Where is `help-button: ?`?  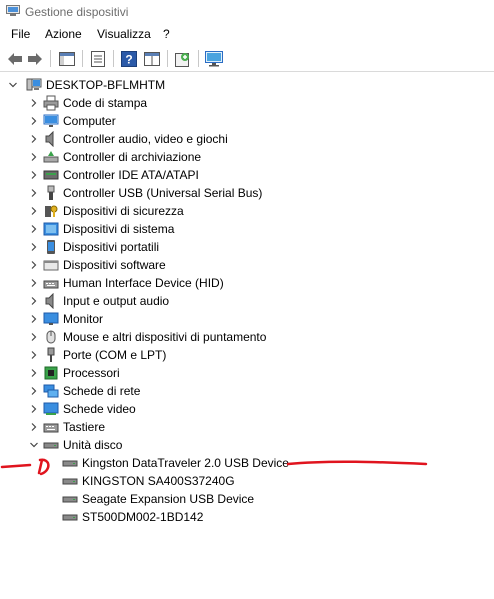
help-button: ? is located at coordinates (129, 59).